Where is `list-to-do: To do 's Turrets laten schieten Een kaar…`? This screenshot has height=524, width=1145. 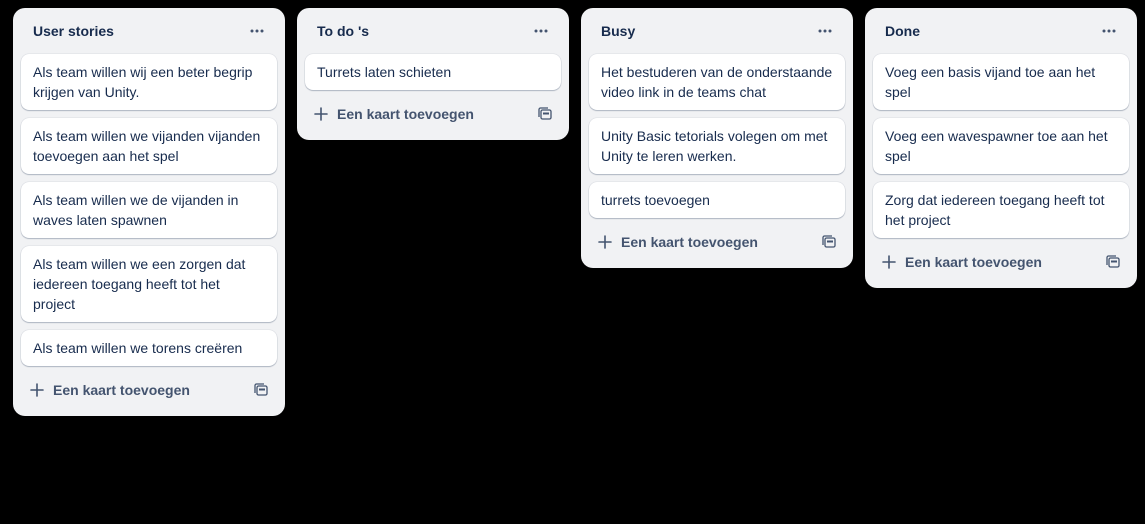
list-to-do: To do 's Turrets laten schieten Een kaar… is located at coordinates (433, 74).